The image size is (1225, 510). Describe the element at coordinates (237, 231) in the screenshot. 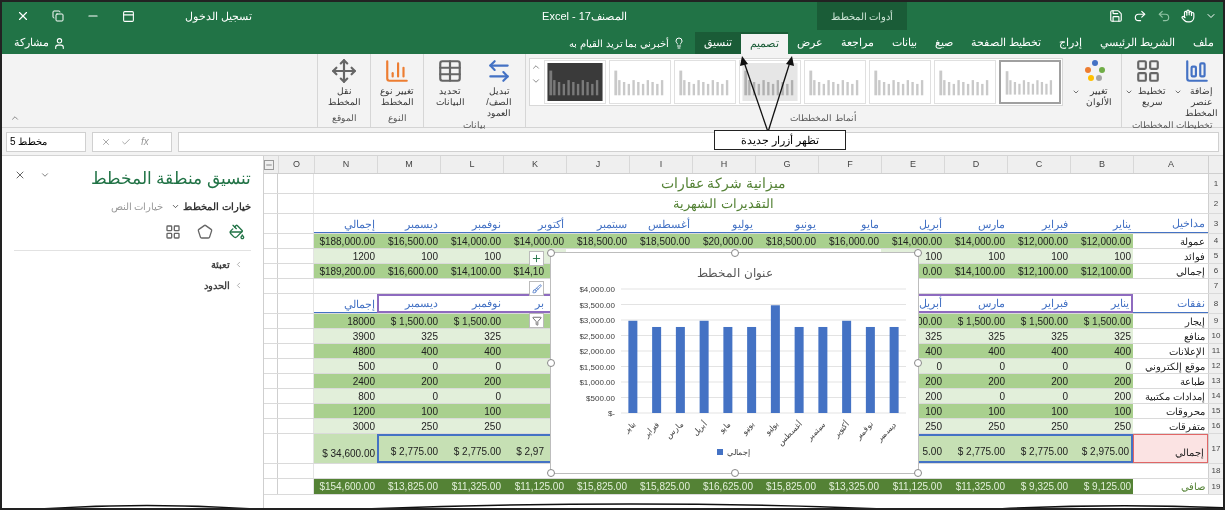

I see `paint-bucket-icon` at that location.